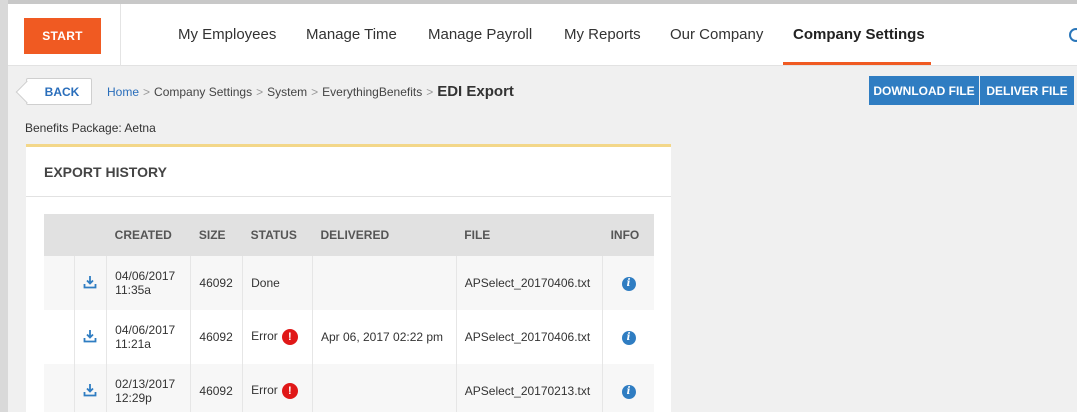  I want to click on created-time: 11:21a, so click(133, 344).